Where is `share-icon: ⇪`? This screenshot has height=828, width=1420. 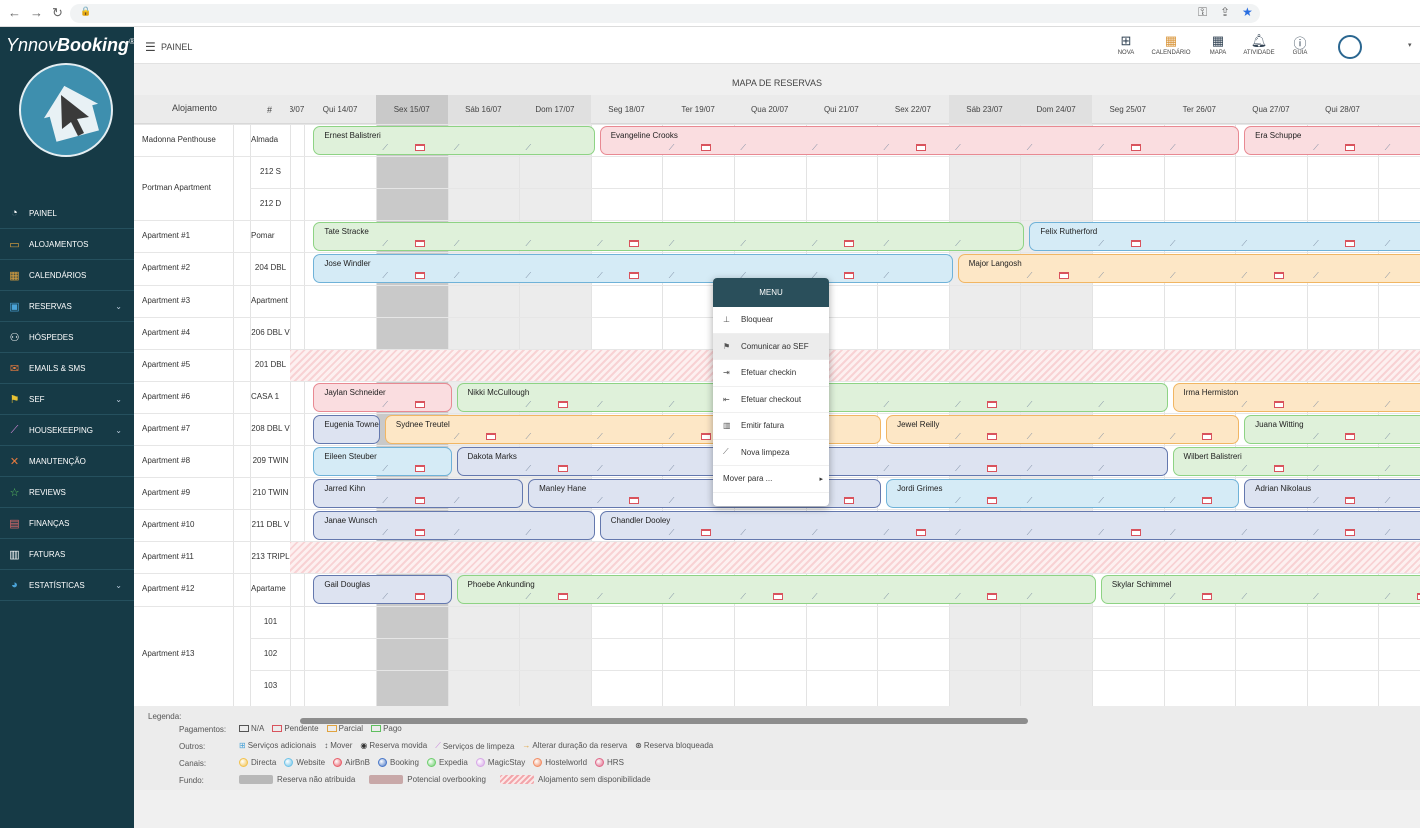
share-icon: ⇪ is located at coordinates (1225, 12).